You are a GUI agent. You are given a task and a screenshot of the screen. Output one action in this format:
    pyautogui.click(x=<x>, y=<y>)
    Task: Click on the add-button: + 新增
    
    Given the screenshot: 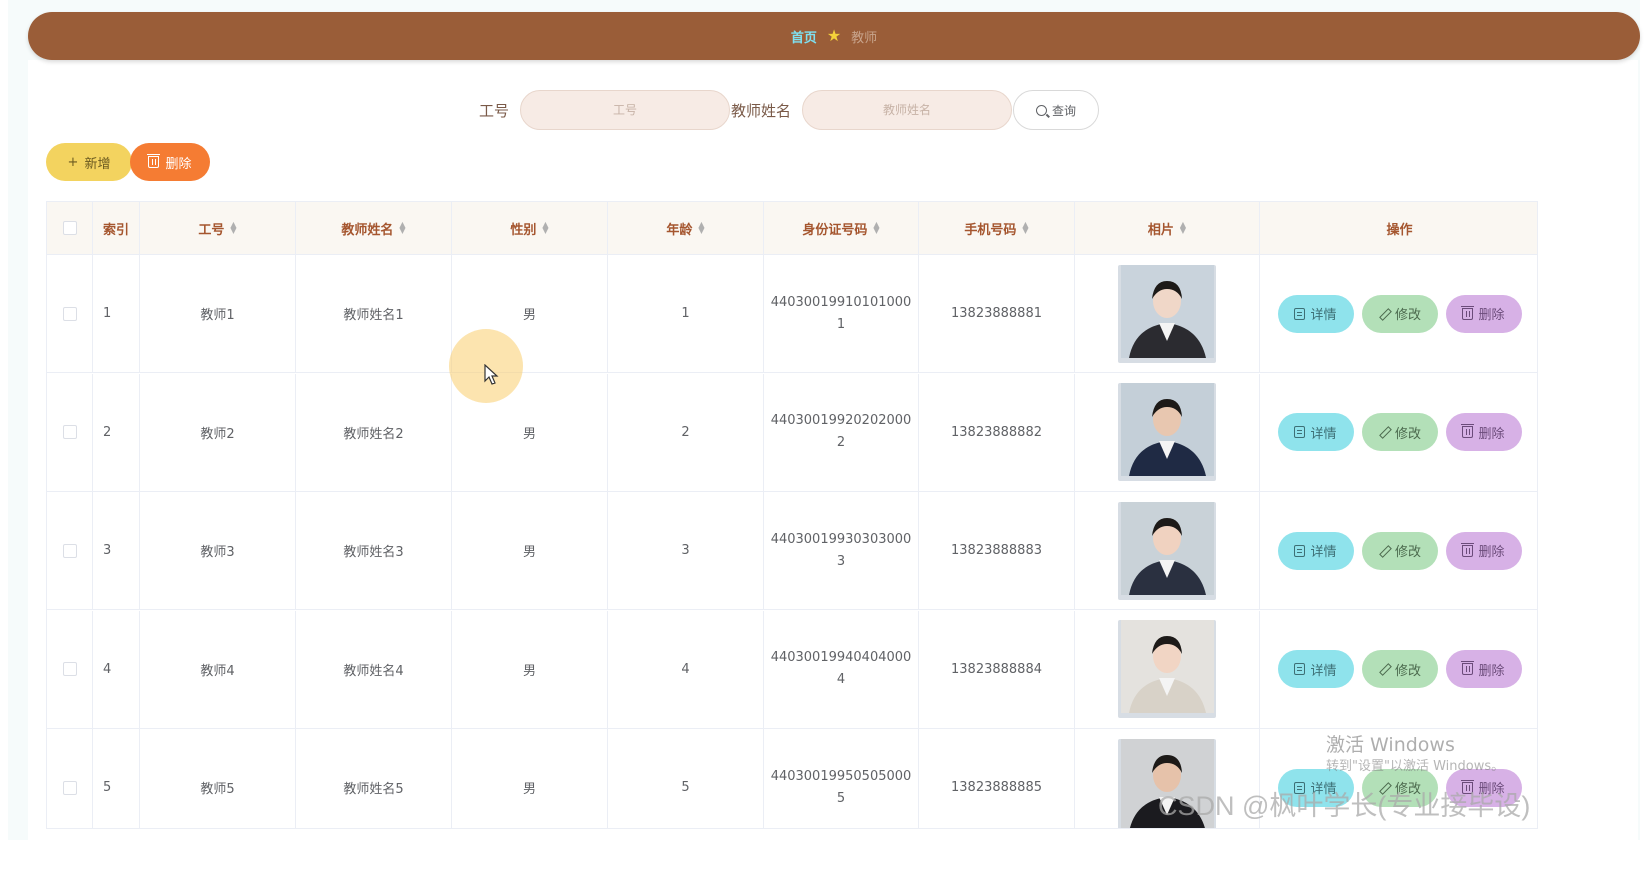 What is the action you would take?
    pyautogui.click(x=89, y=162)
    